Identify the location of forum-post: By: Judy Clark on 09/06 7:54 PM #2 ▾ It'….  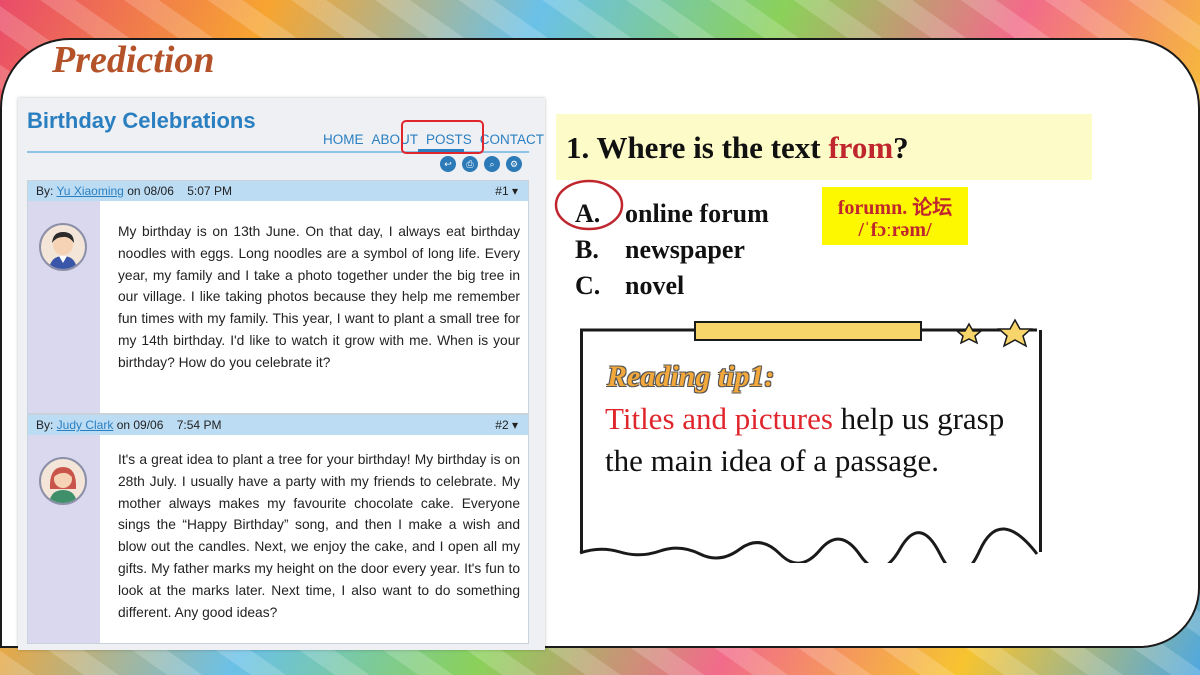
(278, 529).